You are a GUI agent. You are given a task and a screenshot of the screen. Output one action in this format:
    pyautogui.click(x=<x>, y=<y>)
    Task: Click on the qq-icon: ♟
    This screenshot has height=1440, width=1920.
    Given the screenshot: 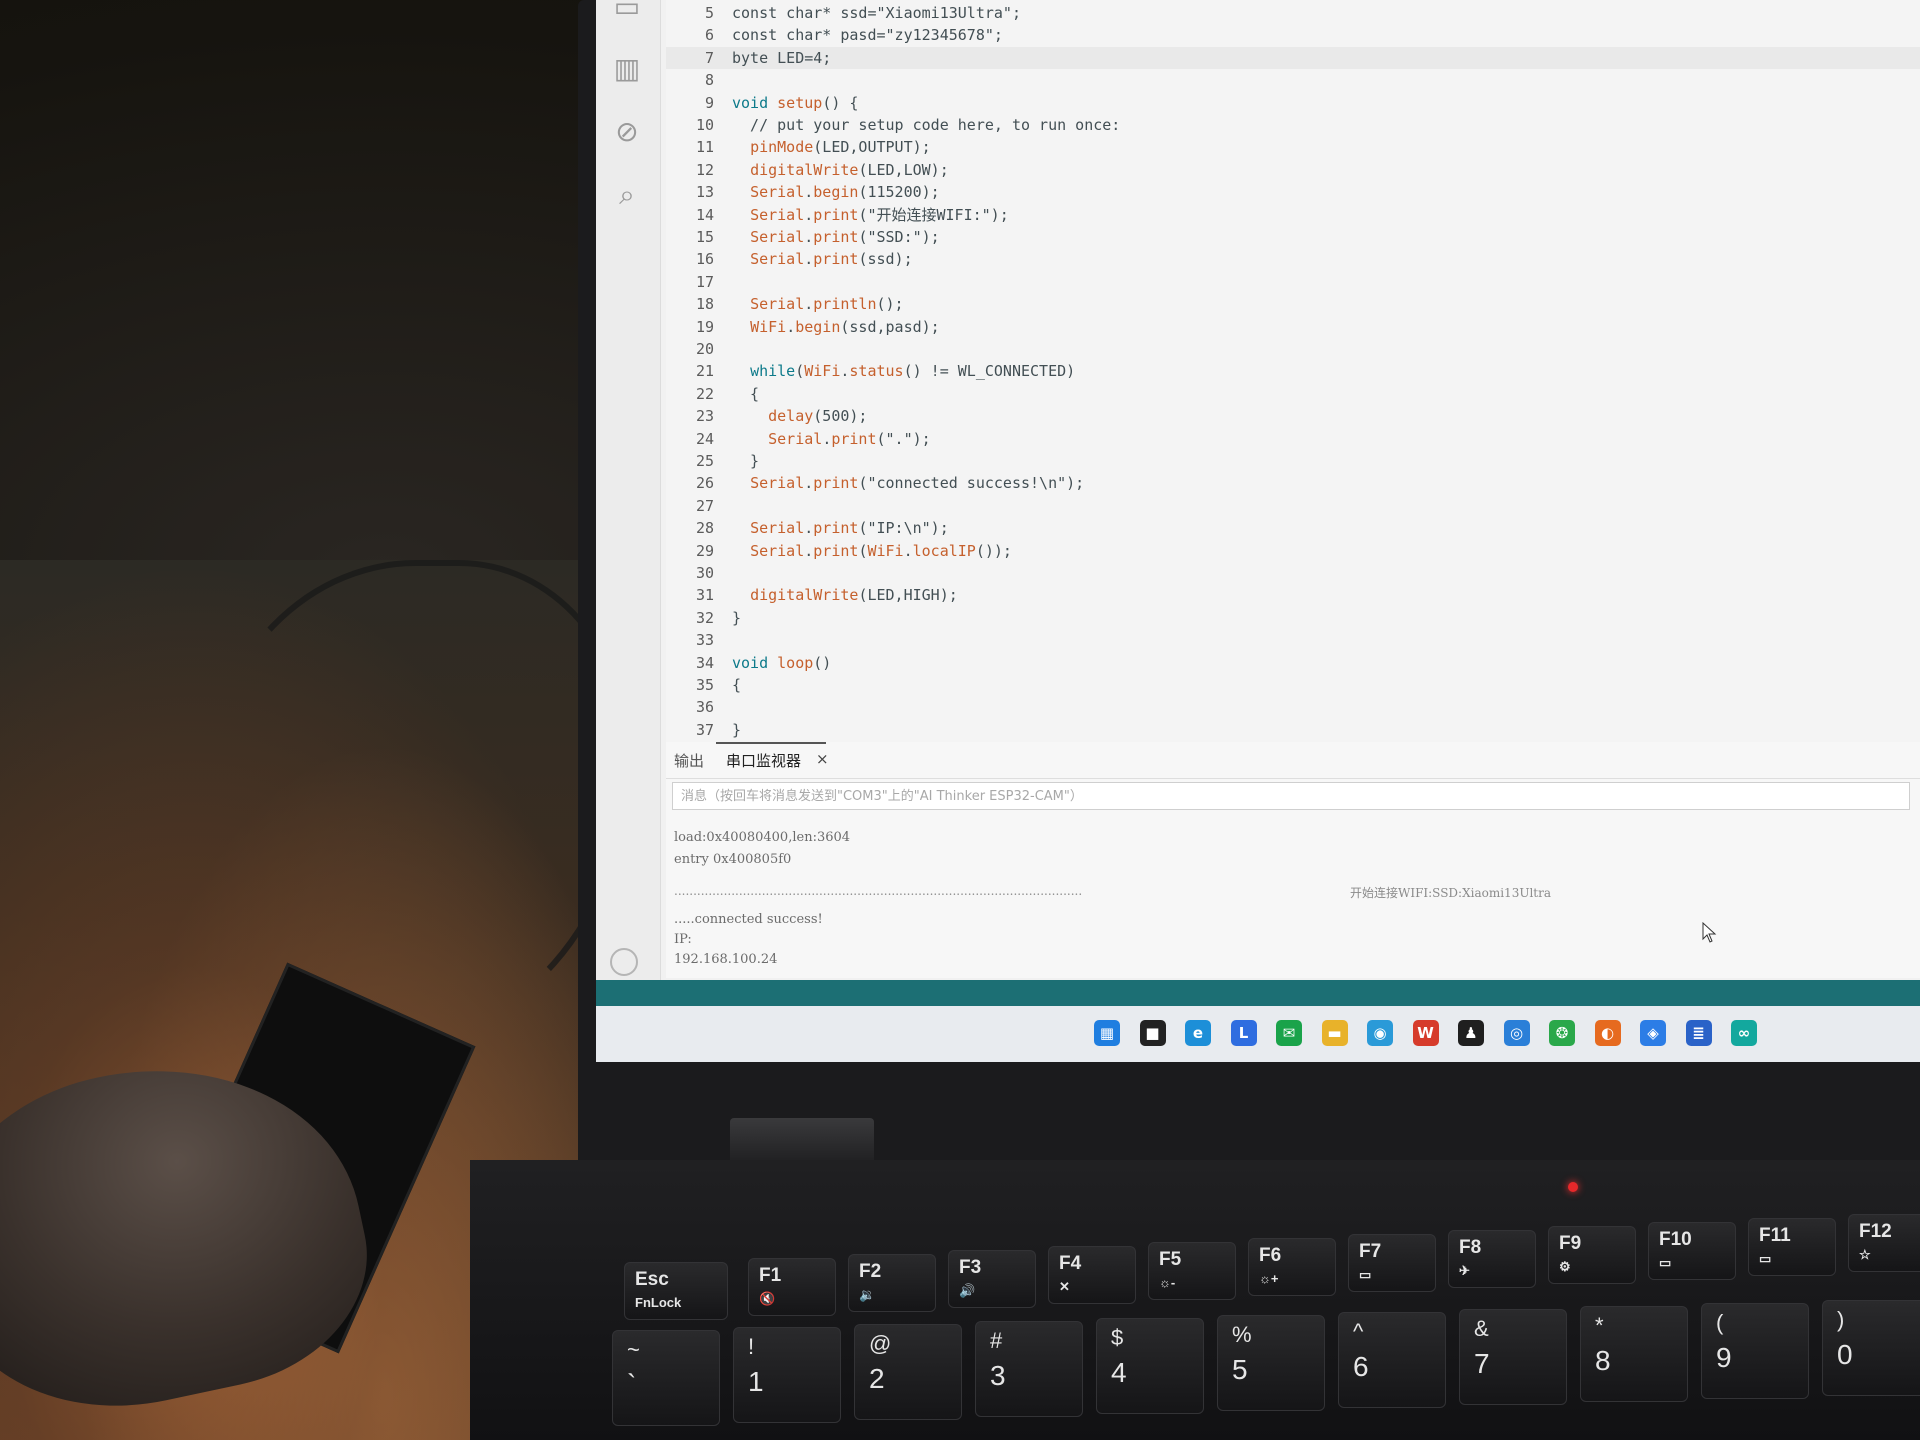 What is the action you would take?
    pyautogui.click(x=1471, y=1033)
    